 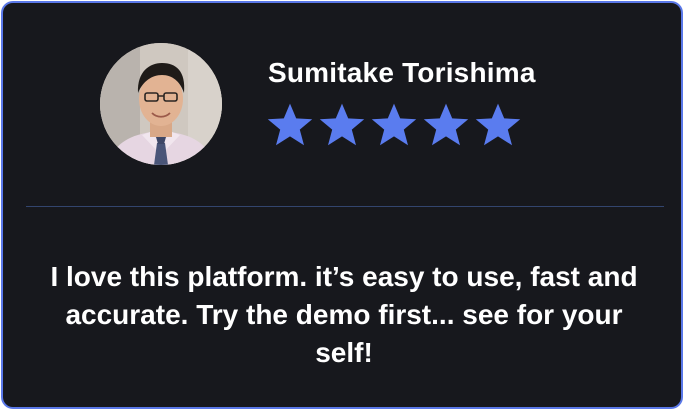 I want to click on divider, so click(x=345, y=206).